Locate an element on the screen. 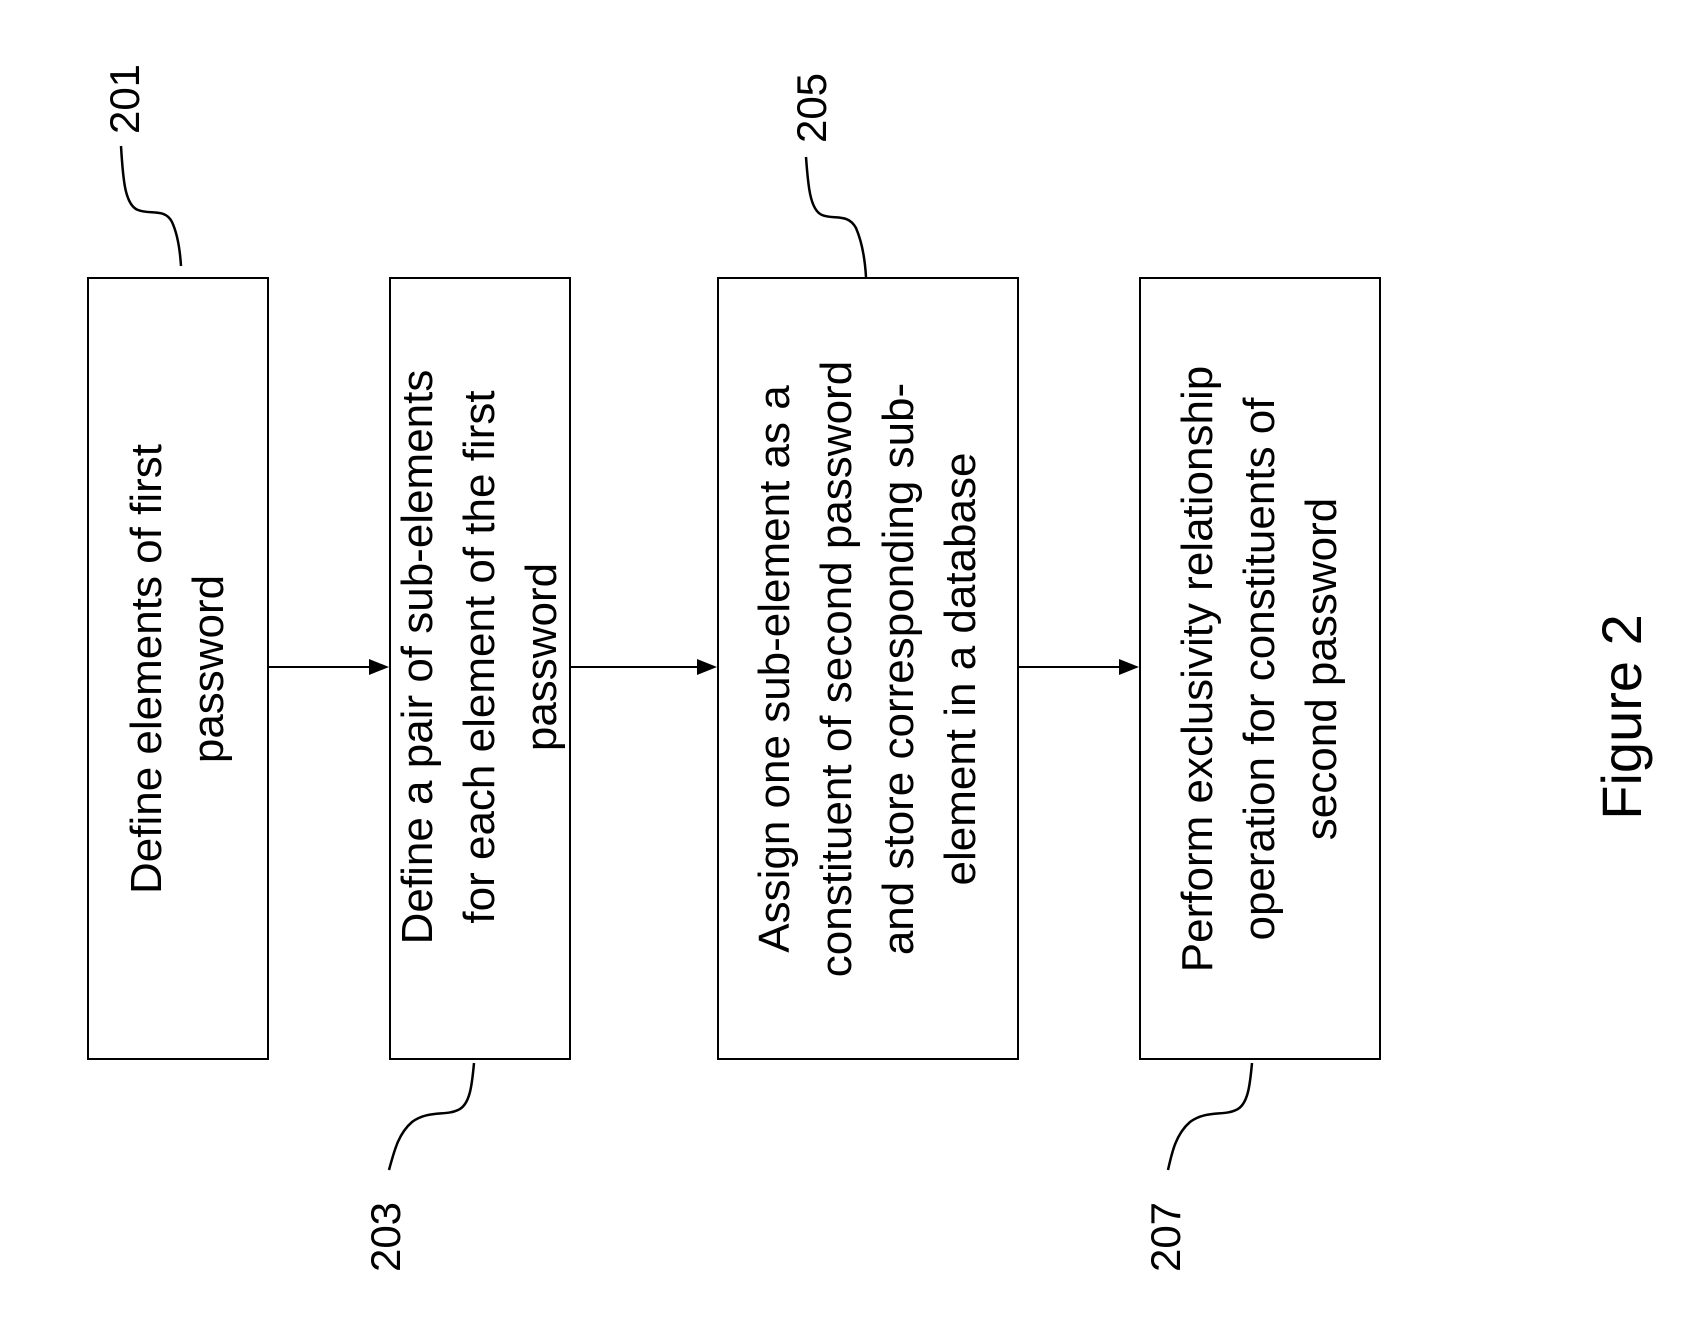  step-text-line: for each element of the first is located at coordinates (479, 656).